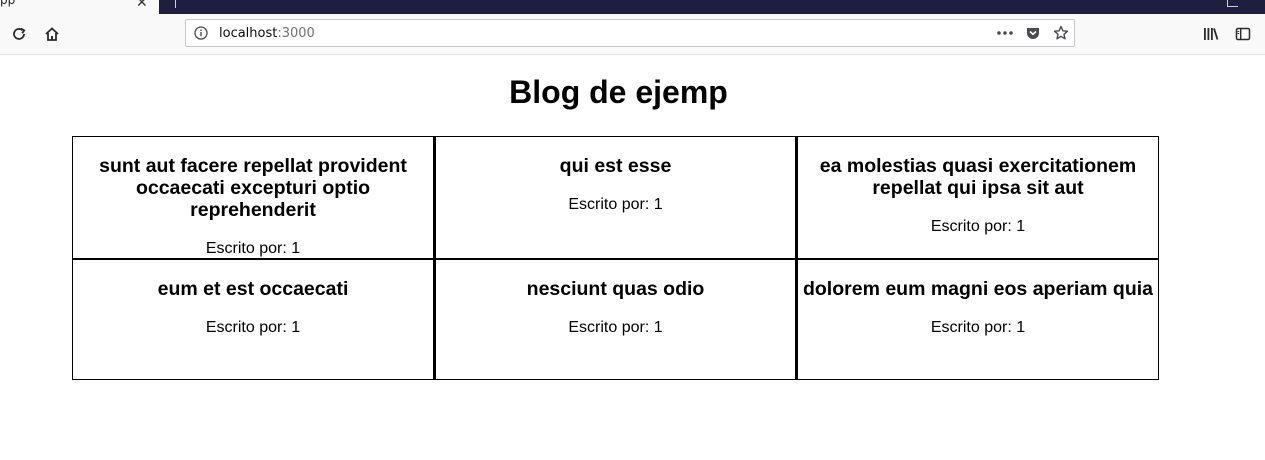 Image resolution: width=1265 pixels, height=460 pixels. Describe the element at coordinates (632, 7) in the screenshot. I see `tab-strip: pp ✕` at that location.